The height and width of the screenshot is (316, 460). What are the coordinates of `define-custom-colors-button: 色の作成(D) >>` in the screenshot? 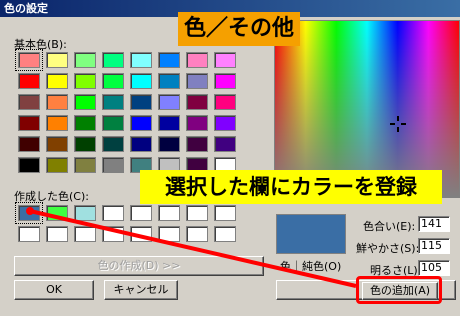 It's located at (139, 266).